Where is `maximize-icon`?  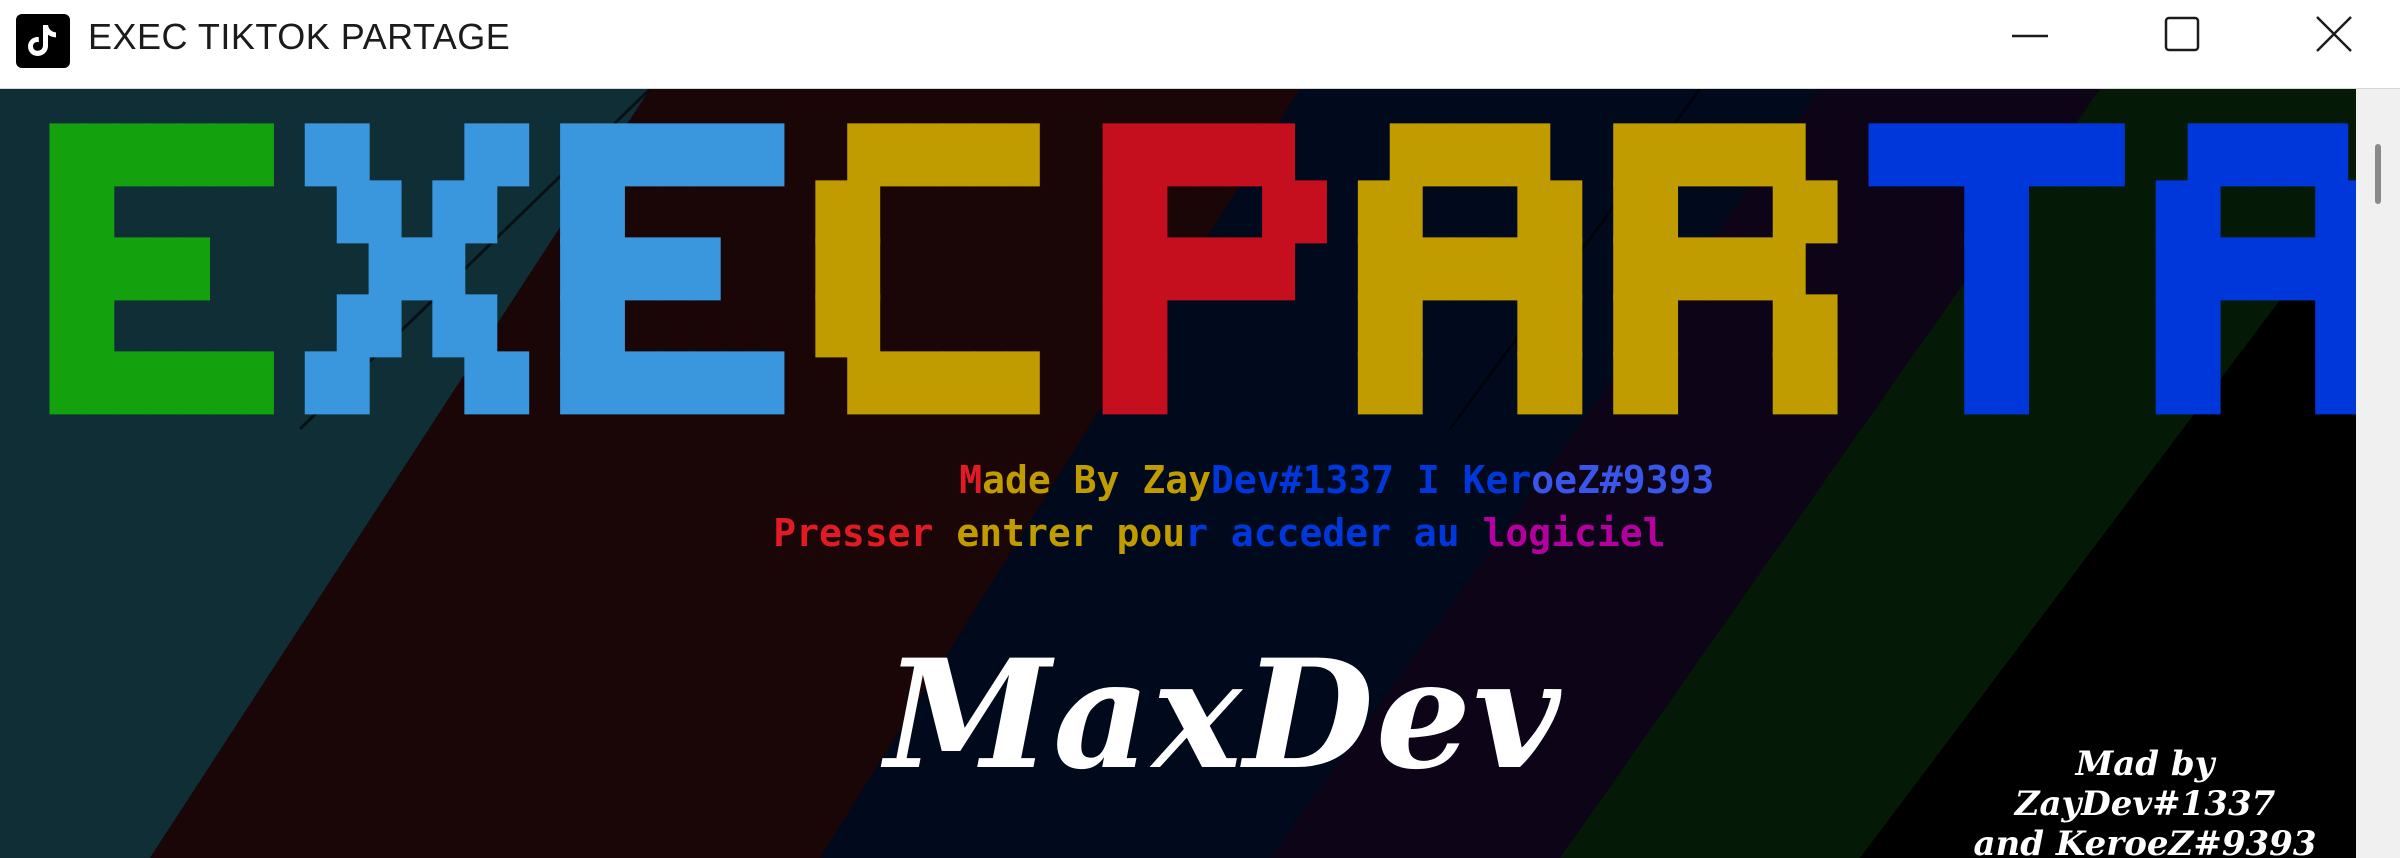 maximize-icon is located at coordinates (2182, 34).